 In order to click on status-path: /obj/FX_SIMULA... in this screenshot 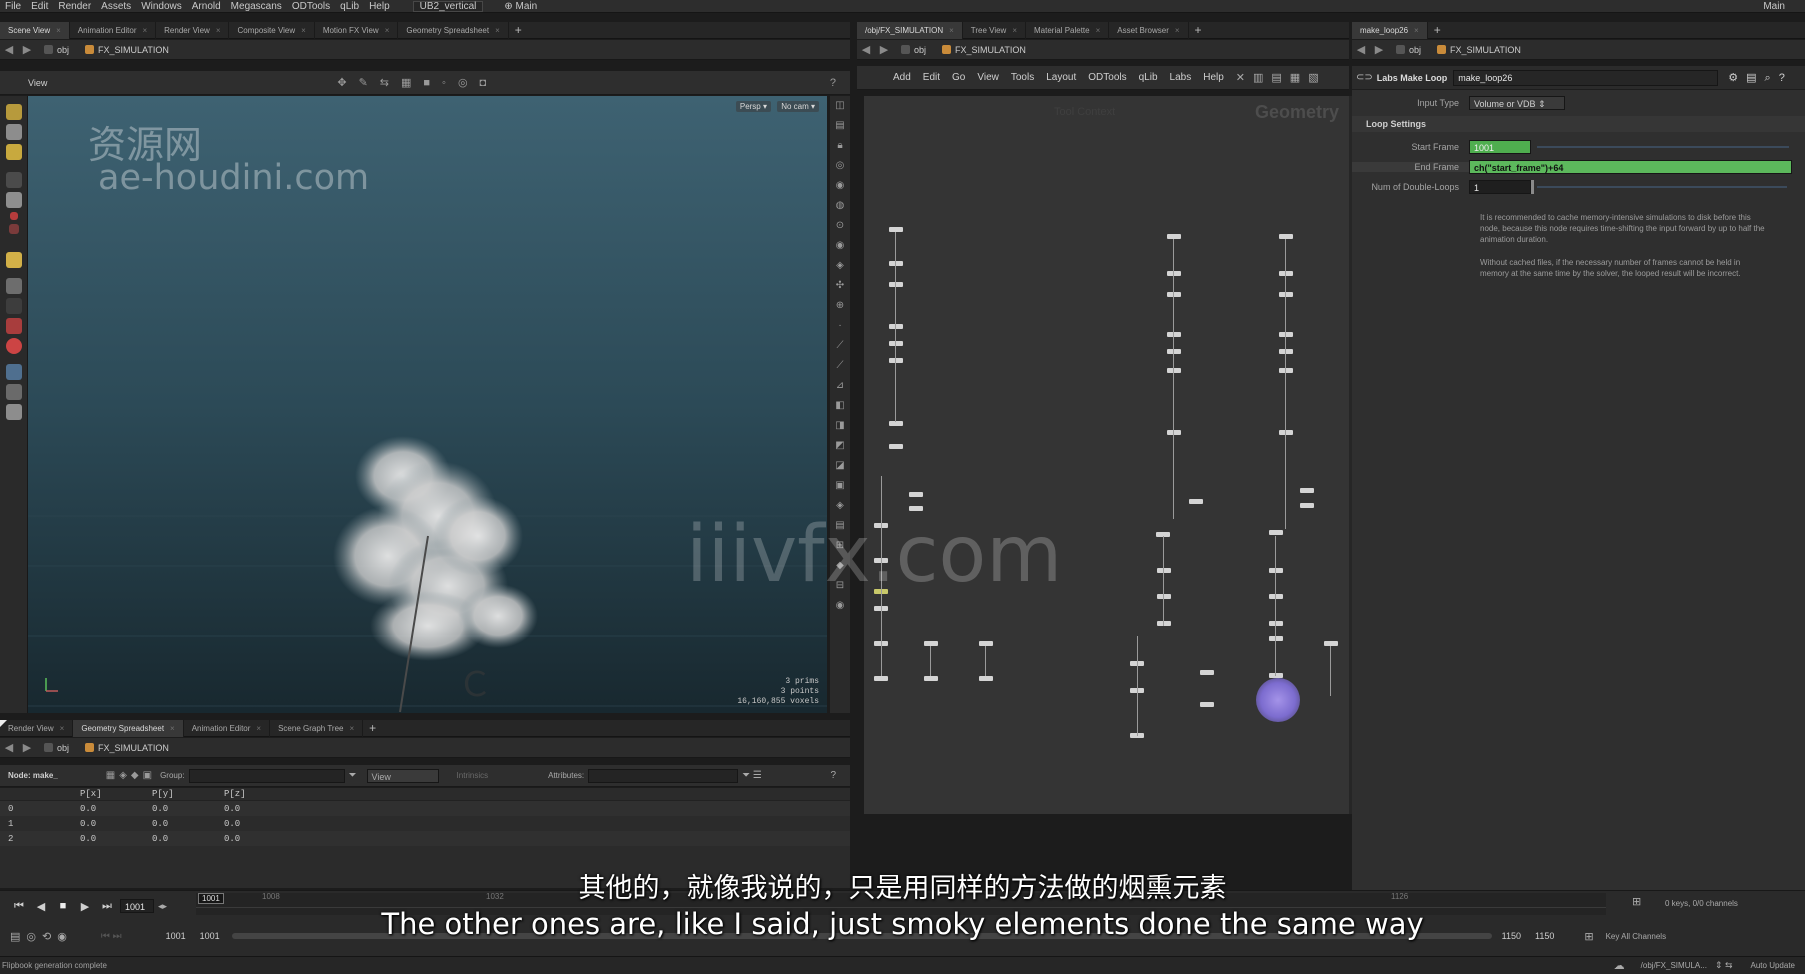, I will do `click(1674, 965)`.